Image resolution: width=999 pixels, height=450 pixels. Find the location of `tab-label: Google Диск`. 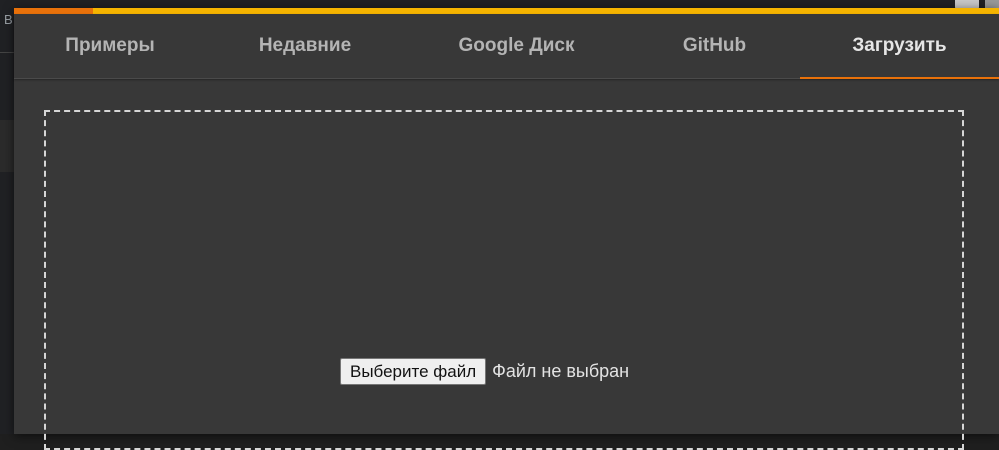

tab-label: Google Диск is located at coordinates (516, 45).